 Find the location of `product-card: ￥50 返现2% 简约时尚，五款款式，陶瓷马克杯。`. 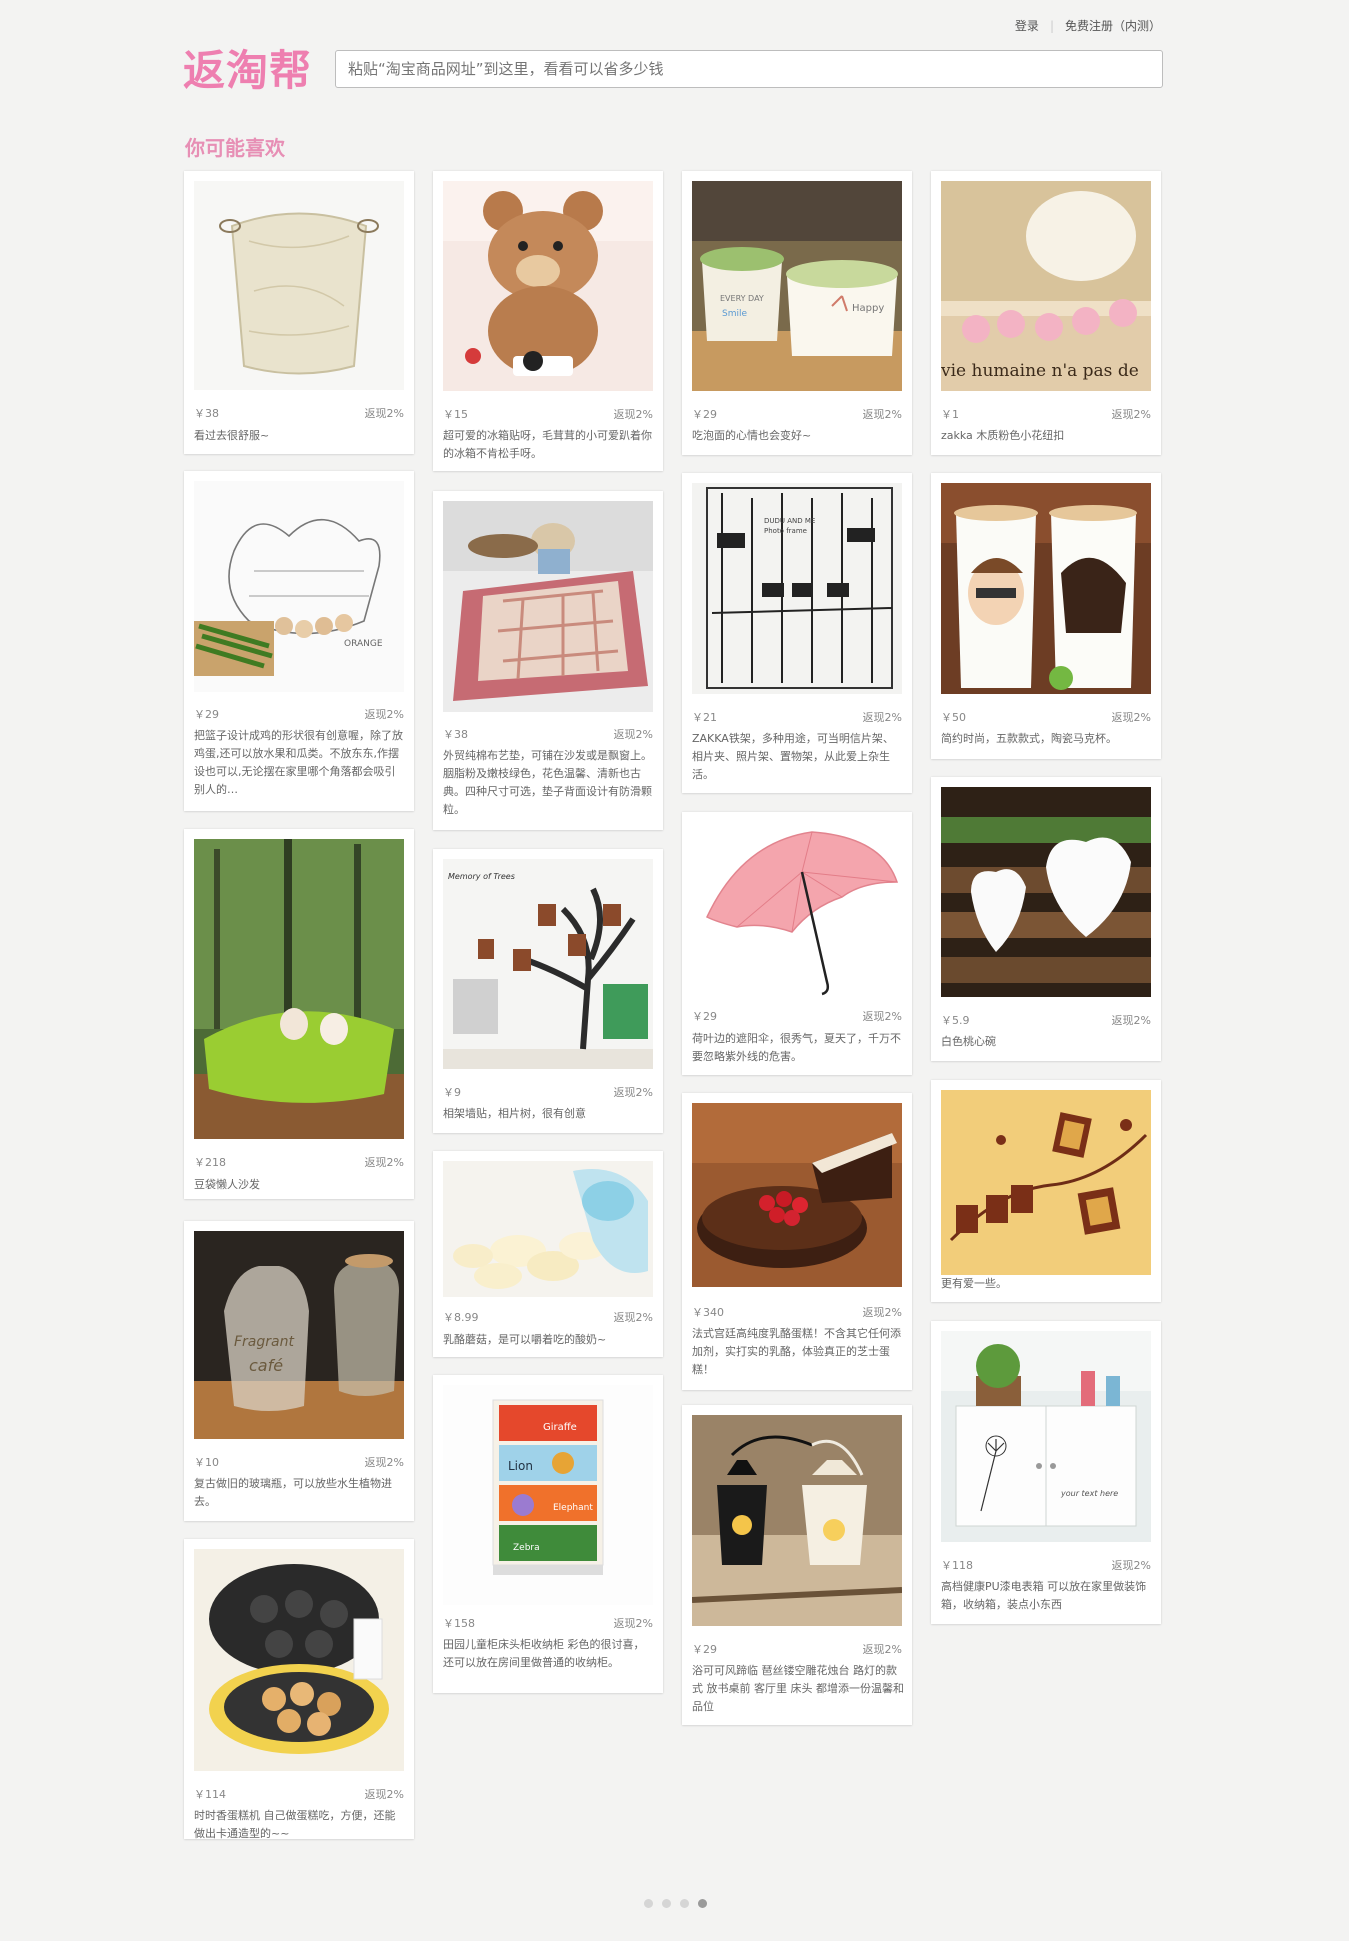

product-card: ￥50 返现2% 简约时尚，五款款式，陶瓷马克杯。 is located at coordinates (1046, 616).